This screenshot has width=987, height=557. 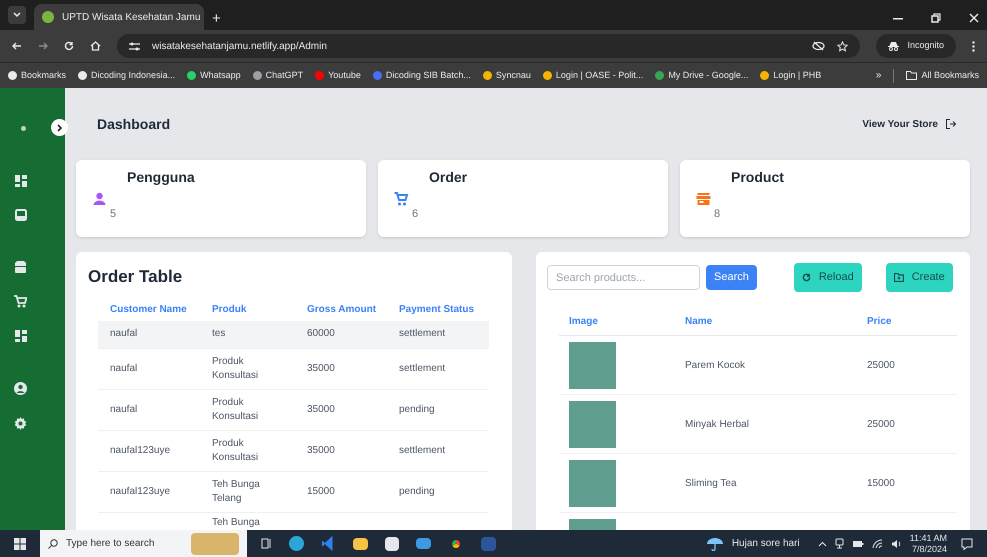 I want to click on folder-plus-icon, so click(x=899, y=277).